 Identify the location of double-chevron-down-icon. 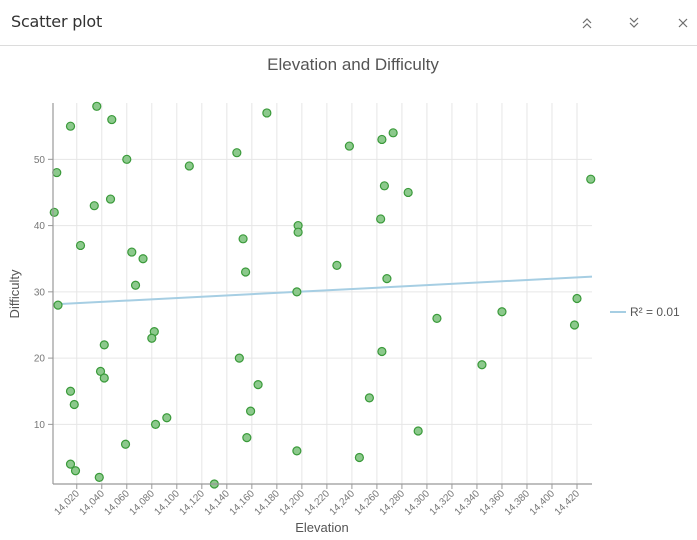
(634, 22).